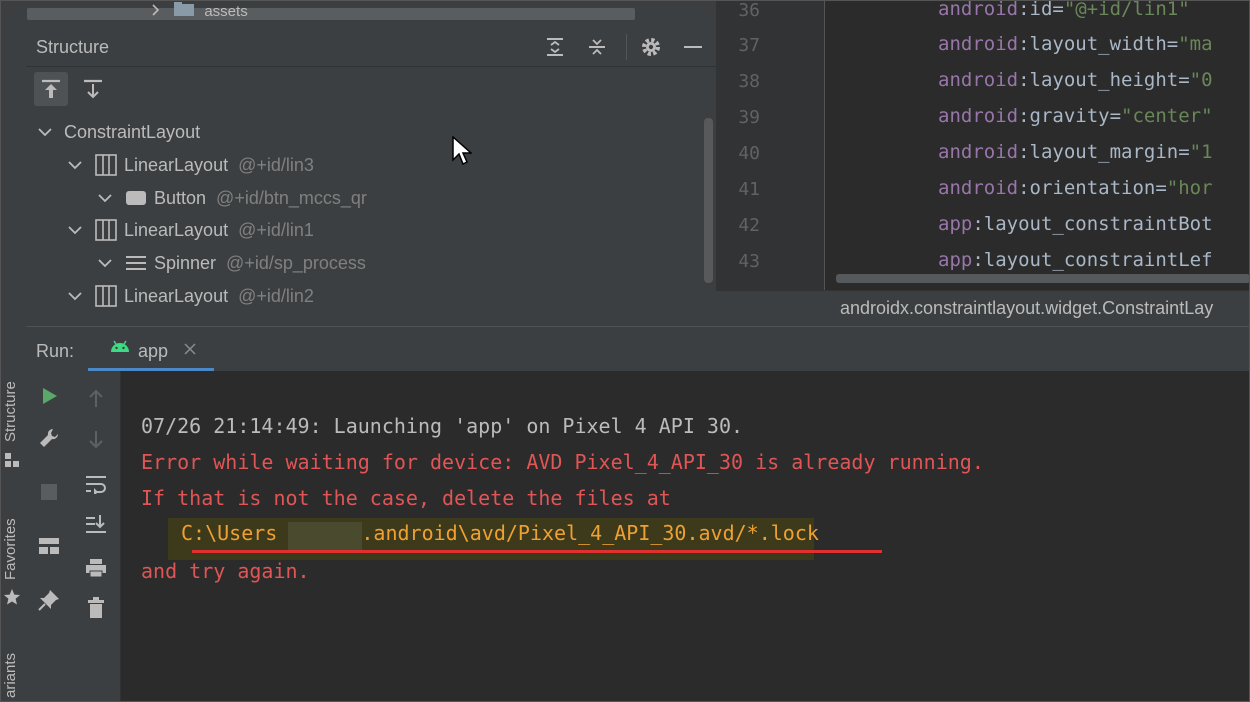 This screenshot has height=702, width=1250. What do you see at coordinates (331, 14) in the screenshot?
I see `project-horizontal-scrollbar` at bounding box center [331, 14].